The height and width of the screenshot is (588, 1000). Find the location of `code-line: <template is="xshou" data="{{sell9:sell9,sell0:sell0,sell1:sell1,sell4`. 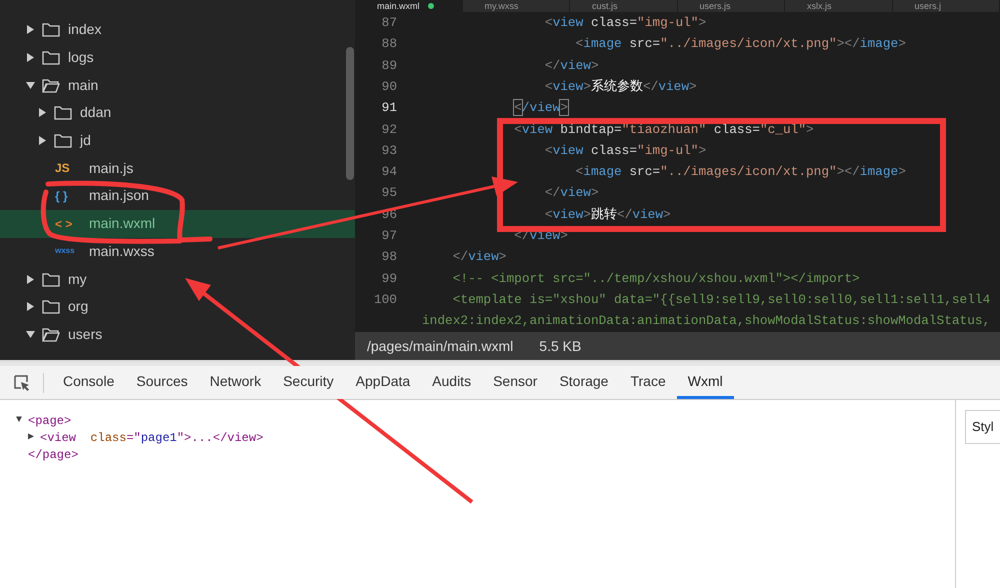

code-line: <template is="xshou" data="{{sell9:sell9,sell0:sell0,sell1:sell1,sell4 is located at coordinates (721, 299).